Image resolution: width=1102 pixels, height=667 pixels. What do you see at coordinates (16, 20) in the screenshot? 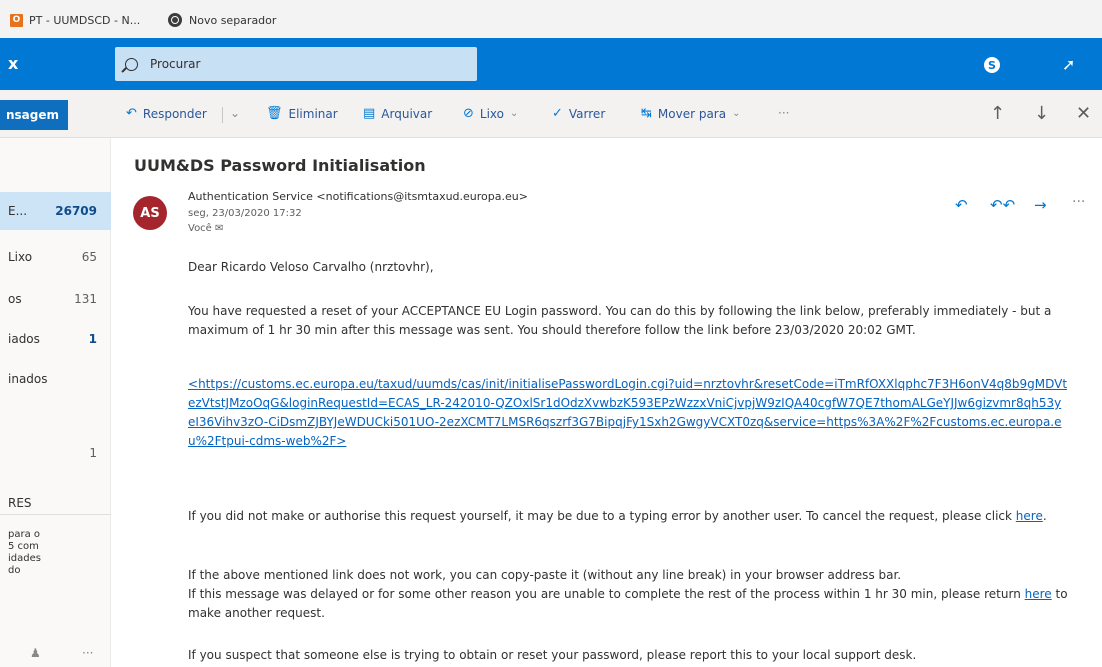
I see `office-icon: O` at bounding box center [16, 20].